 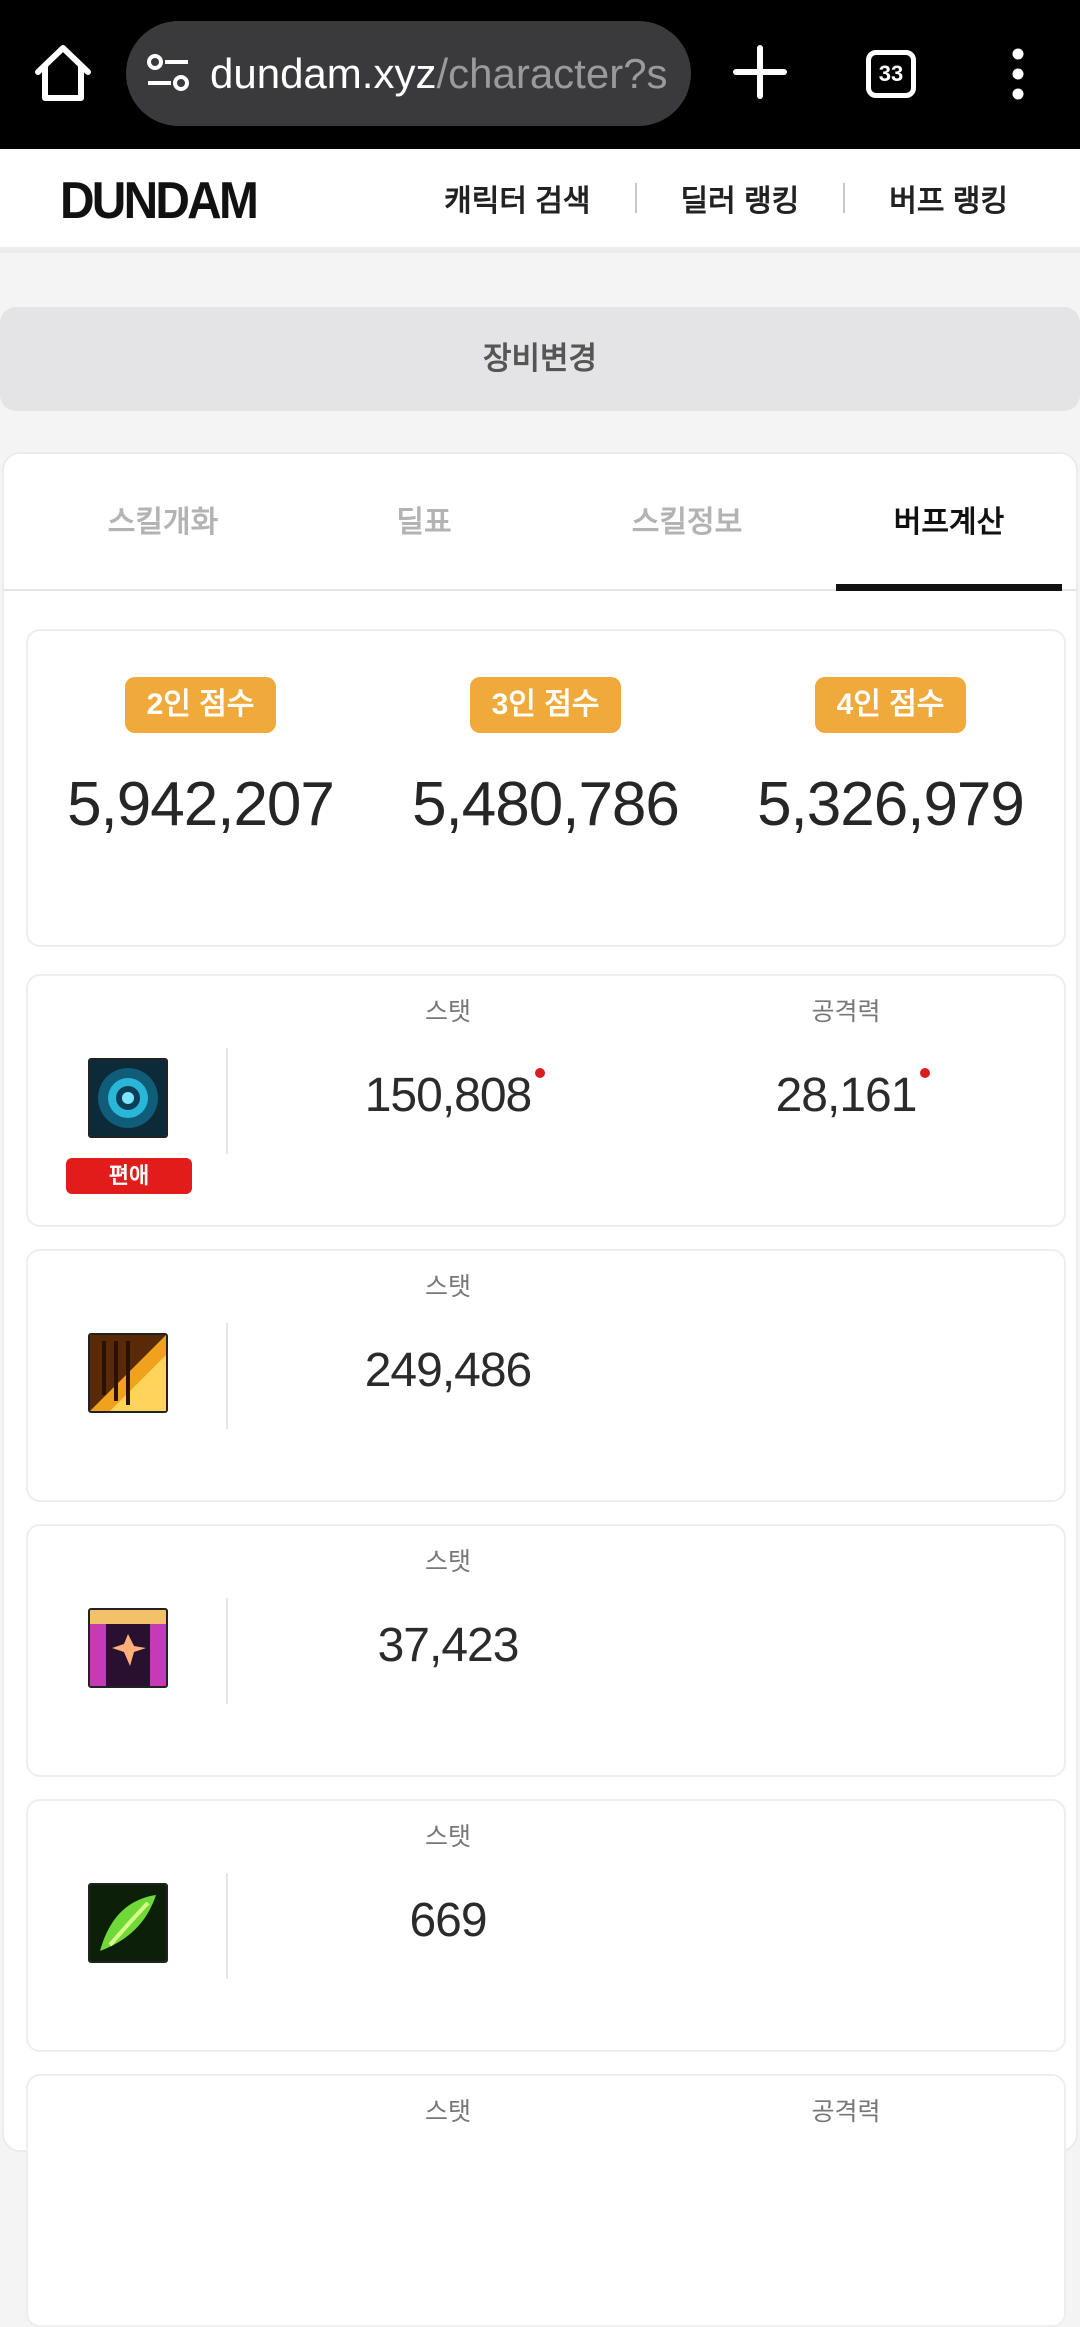 I want to click on url-path: /character?s, so click(x=552, y=73).